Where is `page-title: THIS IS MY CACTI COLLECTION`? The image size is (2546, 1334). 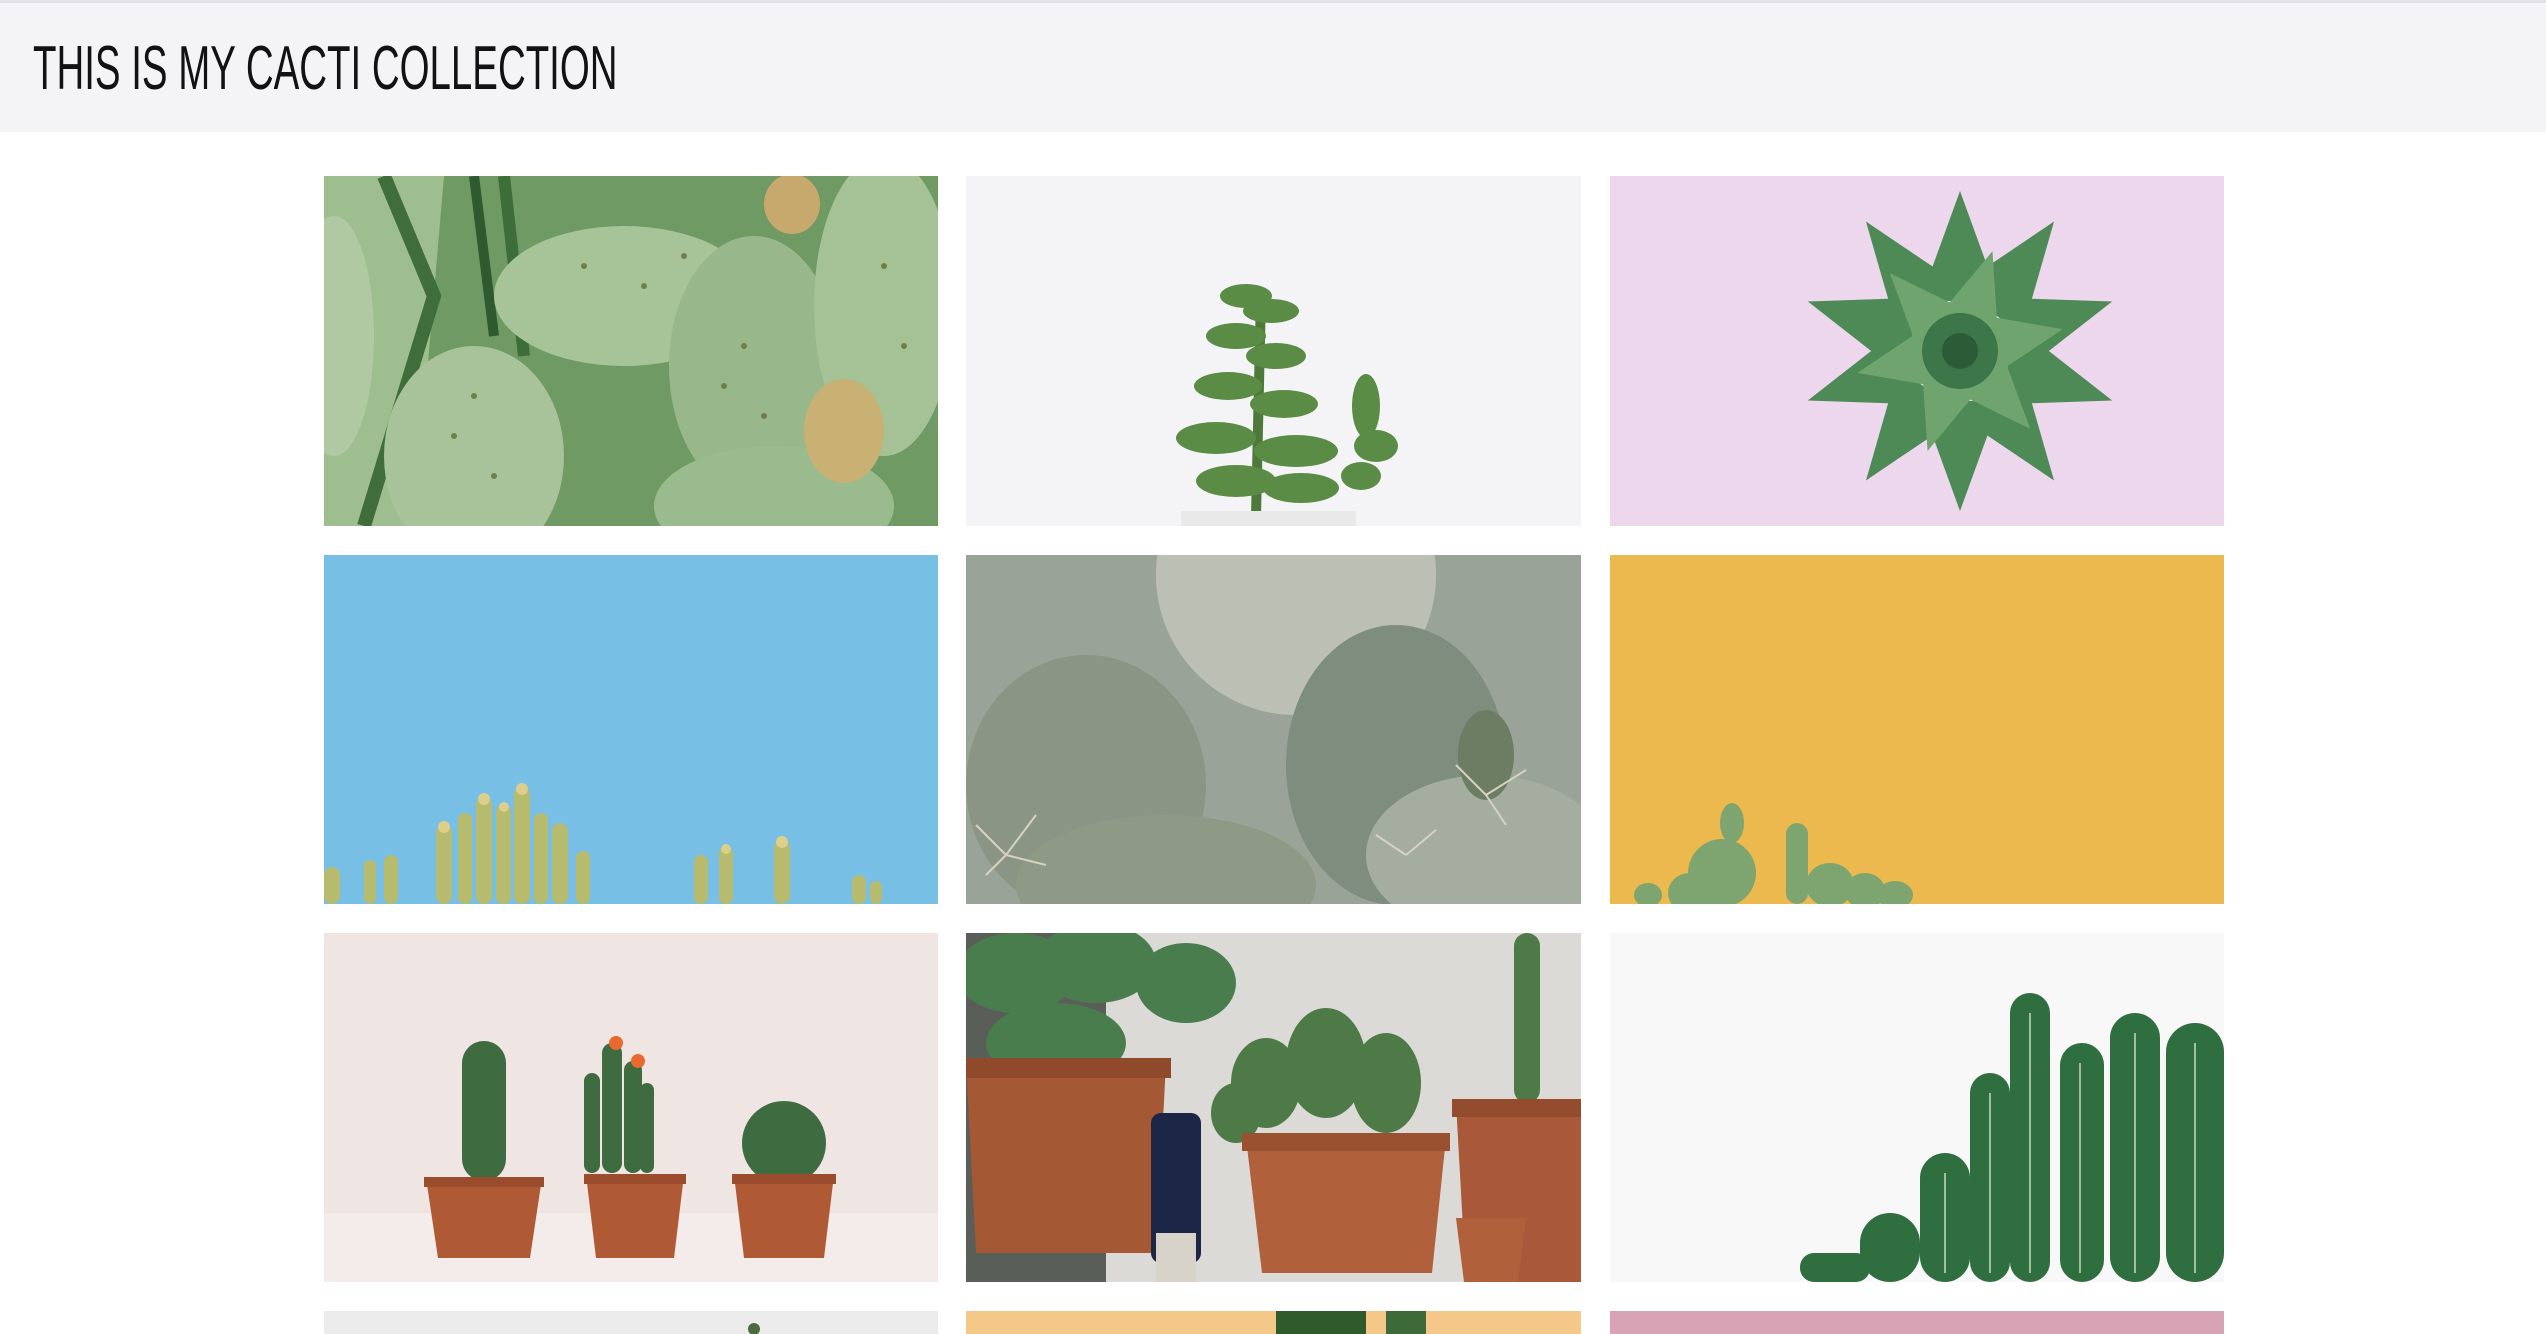
page-title: THIS IS MY CACTI COLLECTION is located at coordinates (325, 68).